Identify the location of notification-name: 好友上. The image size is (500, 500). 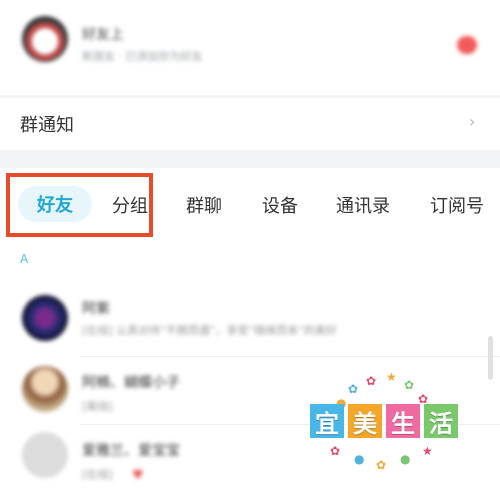
(103, 35).